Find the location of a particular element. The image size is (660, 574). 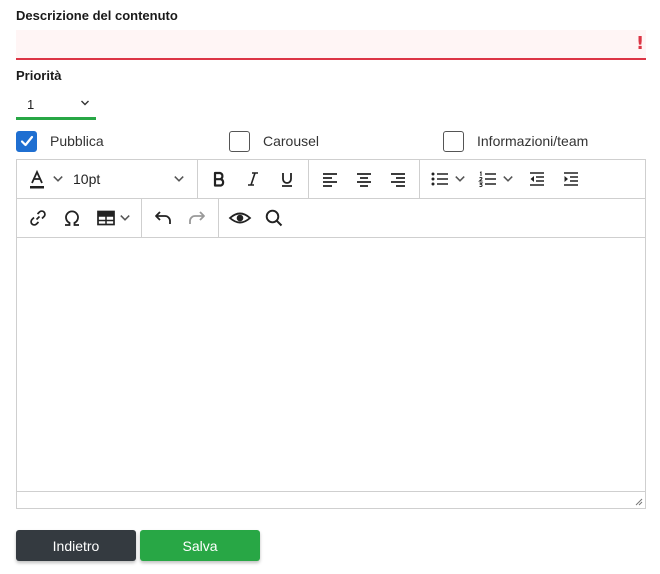

toolbar-group-insert is located at coordinates (79, 218).